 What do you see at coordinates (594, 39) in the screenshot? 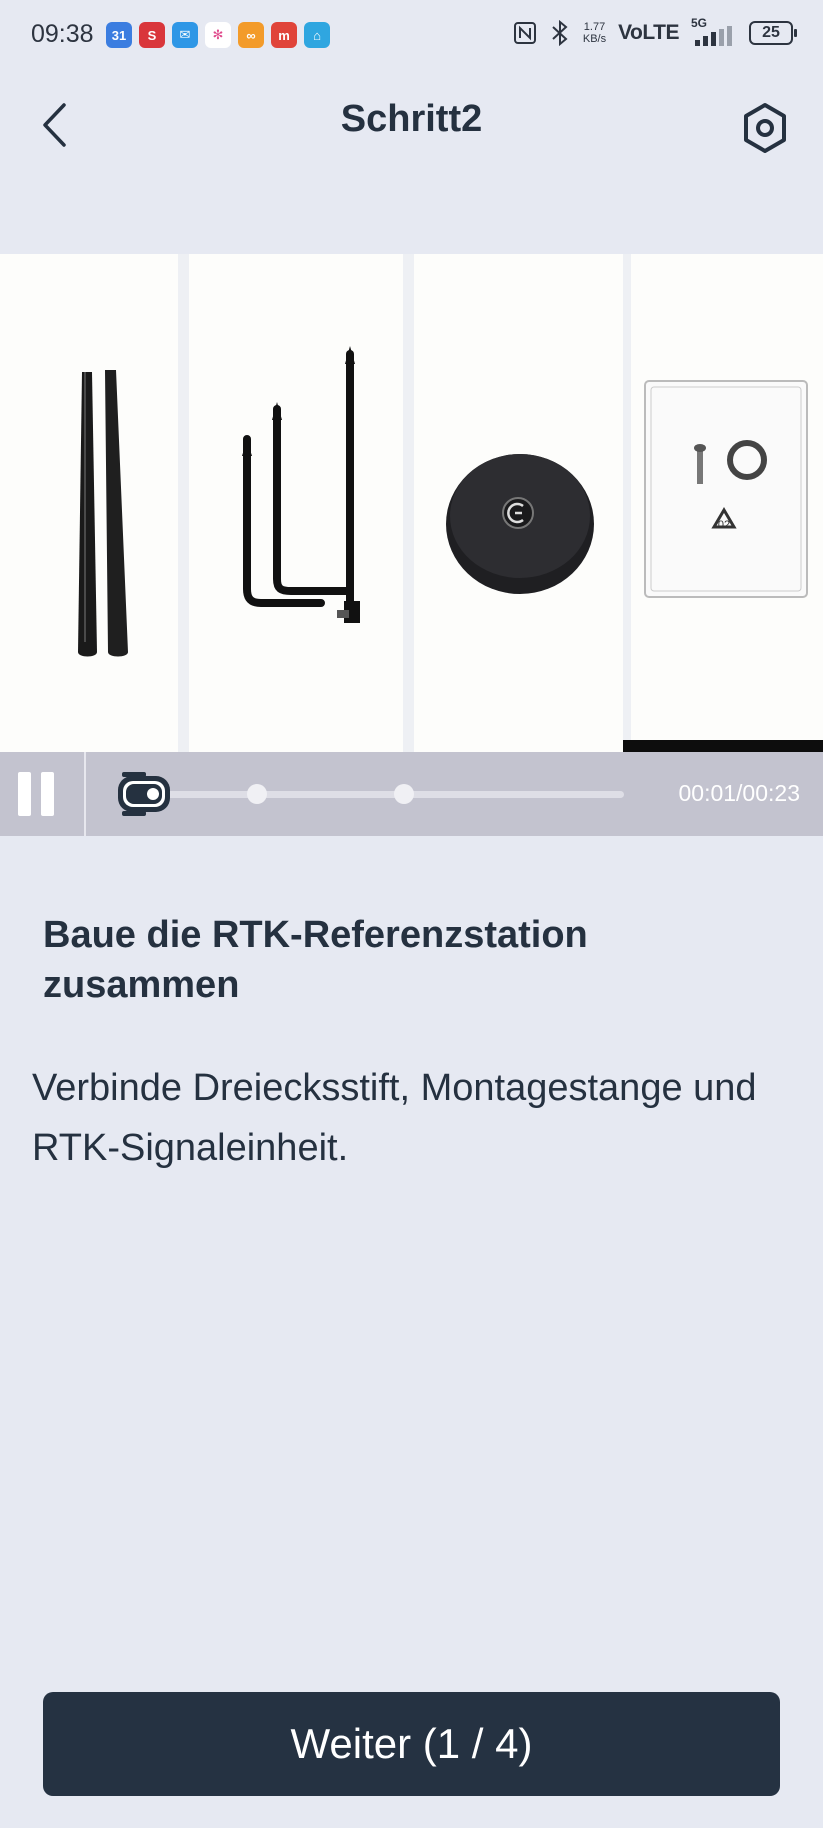
I see `network-speed-unit: KB/s` at bounding box center [594, 39].